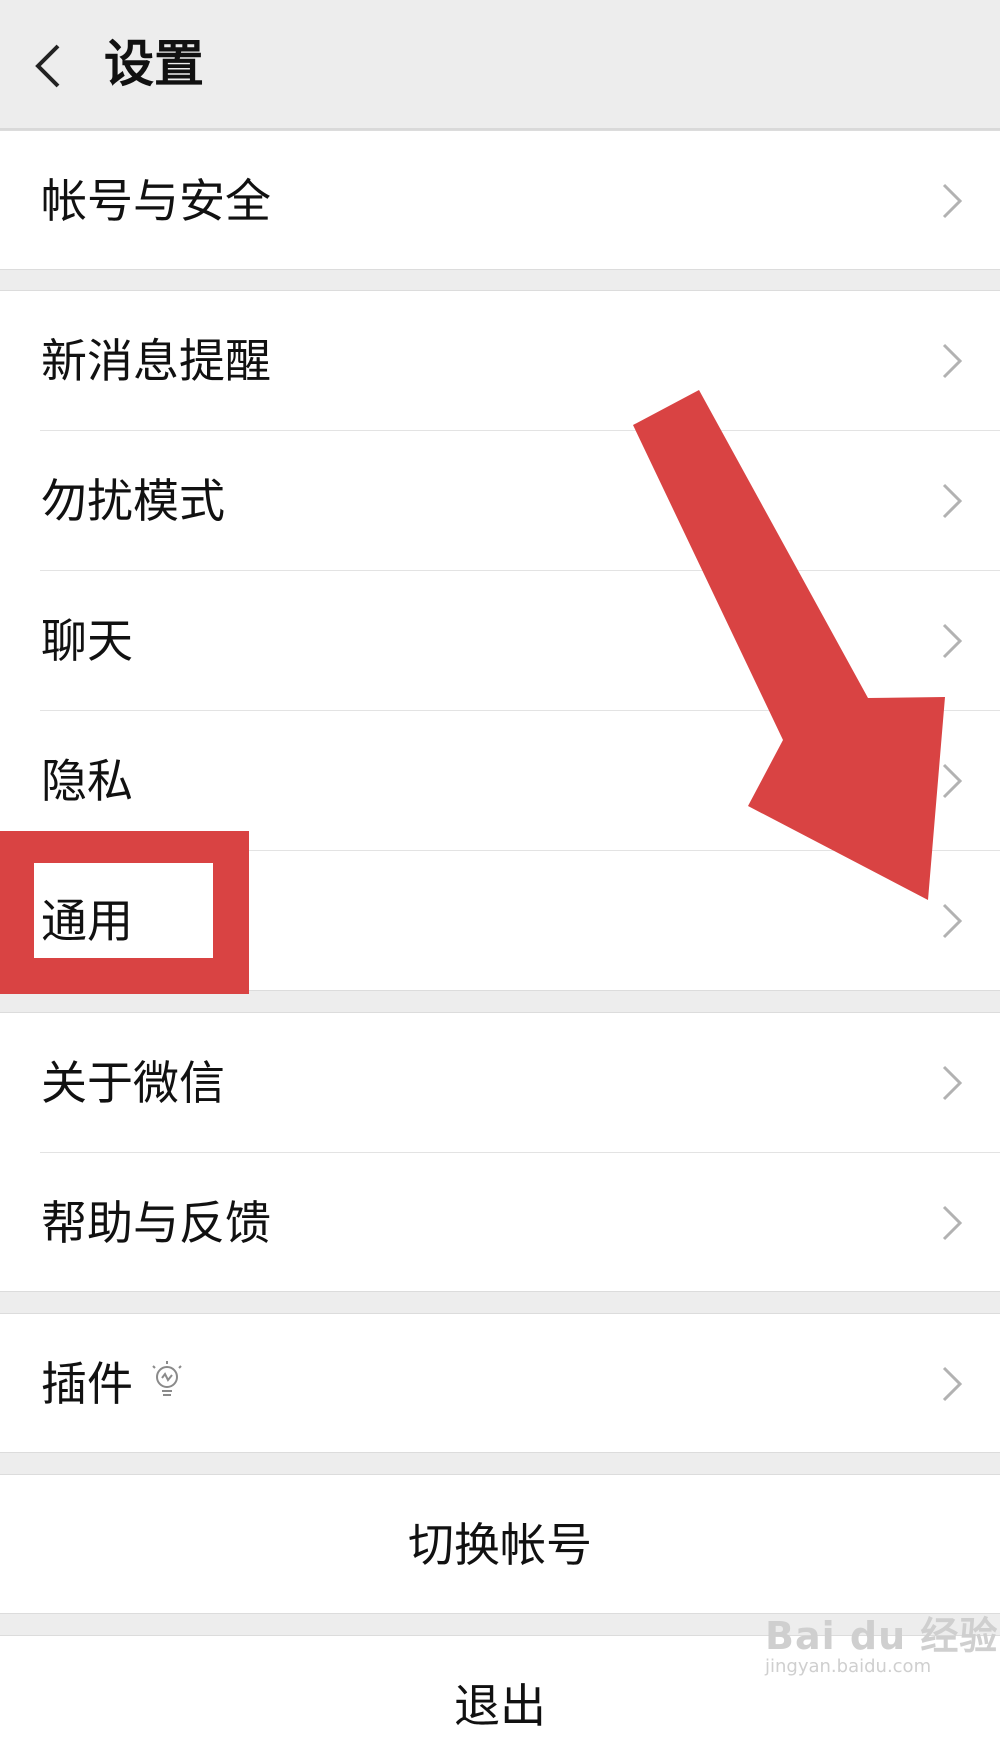  I want to click on item-label: 帐号与安全, so click(156, 201).